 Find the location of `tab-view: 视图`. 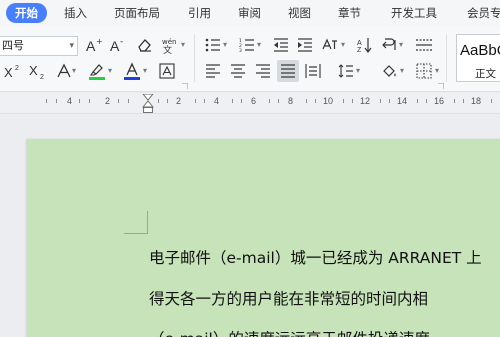

tab-view: 视图 is located at coordinates (299, 13).